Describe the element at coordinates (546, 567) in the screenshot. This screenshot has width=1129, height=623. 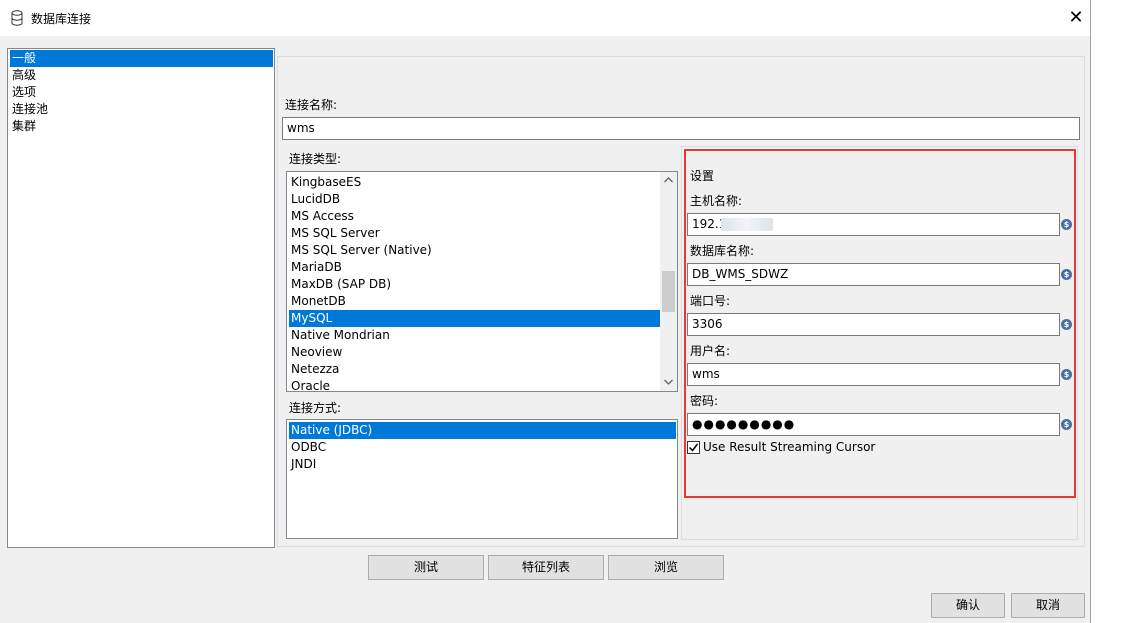
I see `feature-list-button: 特征列表` at that location.